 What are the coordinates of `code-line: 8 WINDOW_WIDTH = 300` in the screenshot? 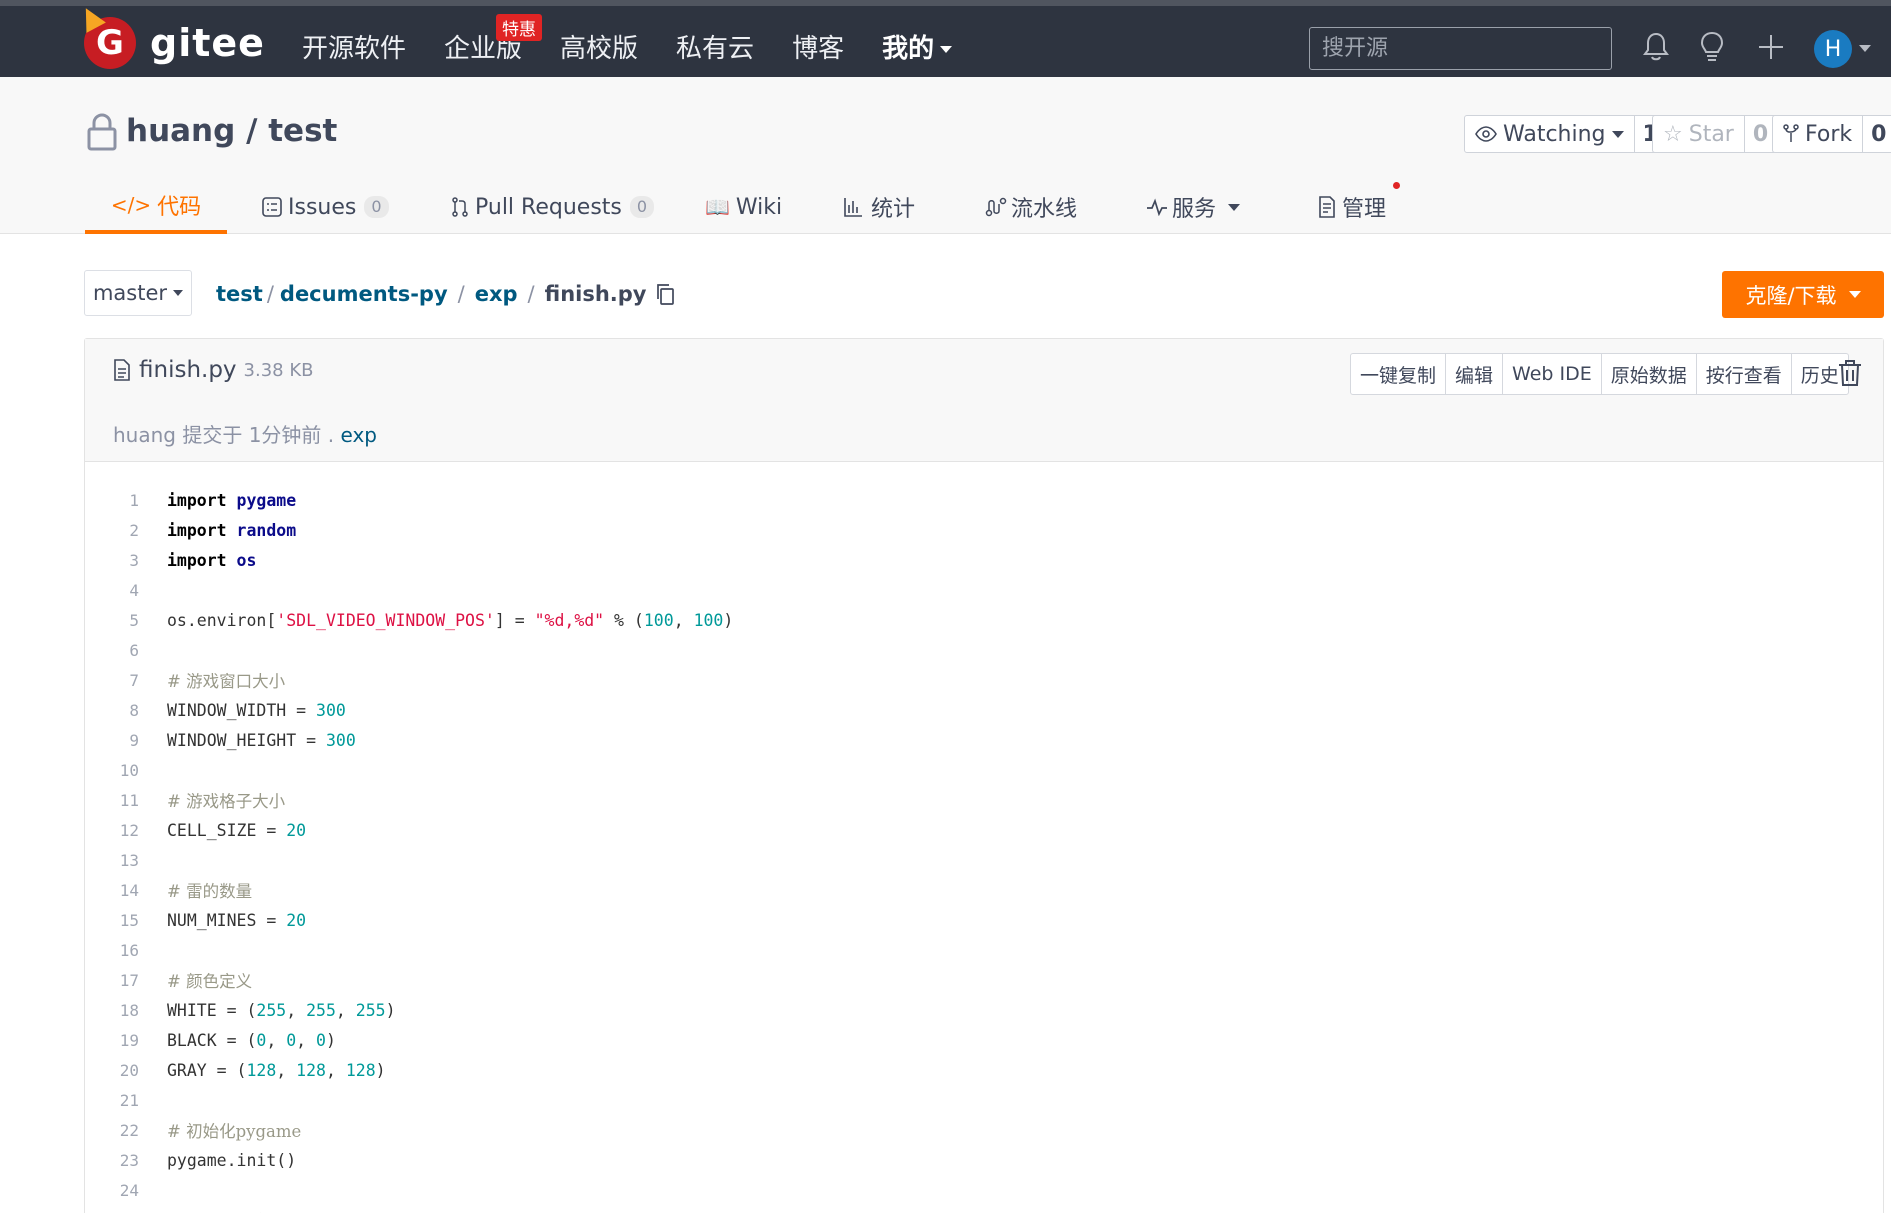 It's located at (984, 710).